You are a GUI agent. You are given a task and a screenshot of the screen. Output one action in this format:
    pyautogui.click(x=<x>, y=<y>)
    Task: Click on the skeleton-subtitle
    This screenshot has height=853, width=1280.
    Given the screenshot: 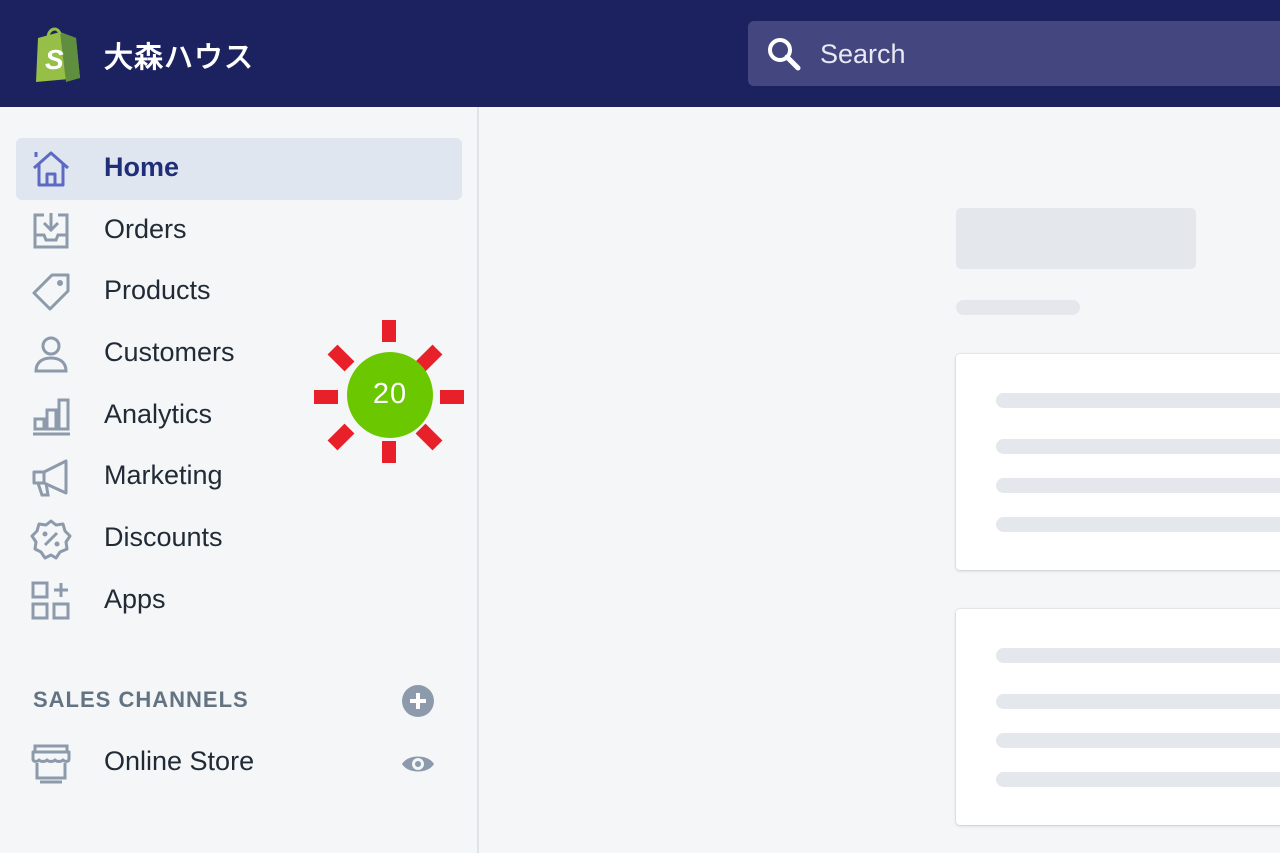 What is the action you would take?
    pyautogui.click(x=1018, y=307)
    